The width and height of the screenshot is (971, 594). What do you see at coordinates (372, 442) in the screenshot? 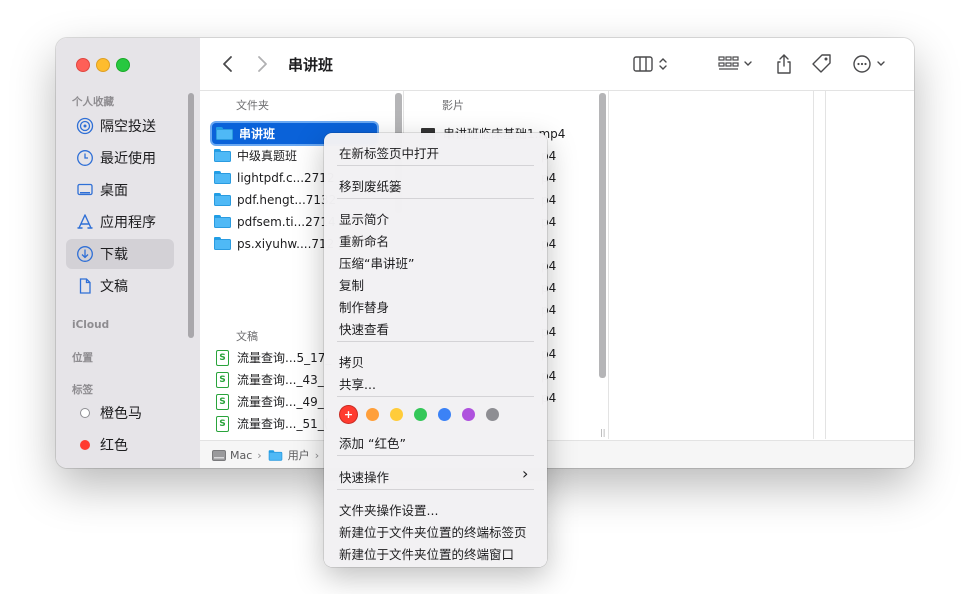
I see `menu-item-add-tag: 添加 “红色”` at bounding box center [372, 442].